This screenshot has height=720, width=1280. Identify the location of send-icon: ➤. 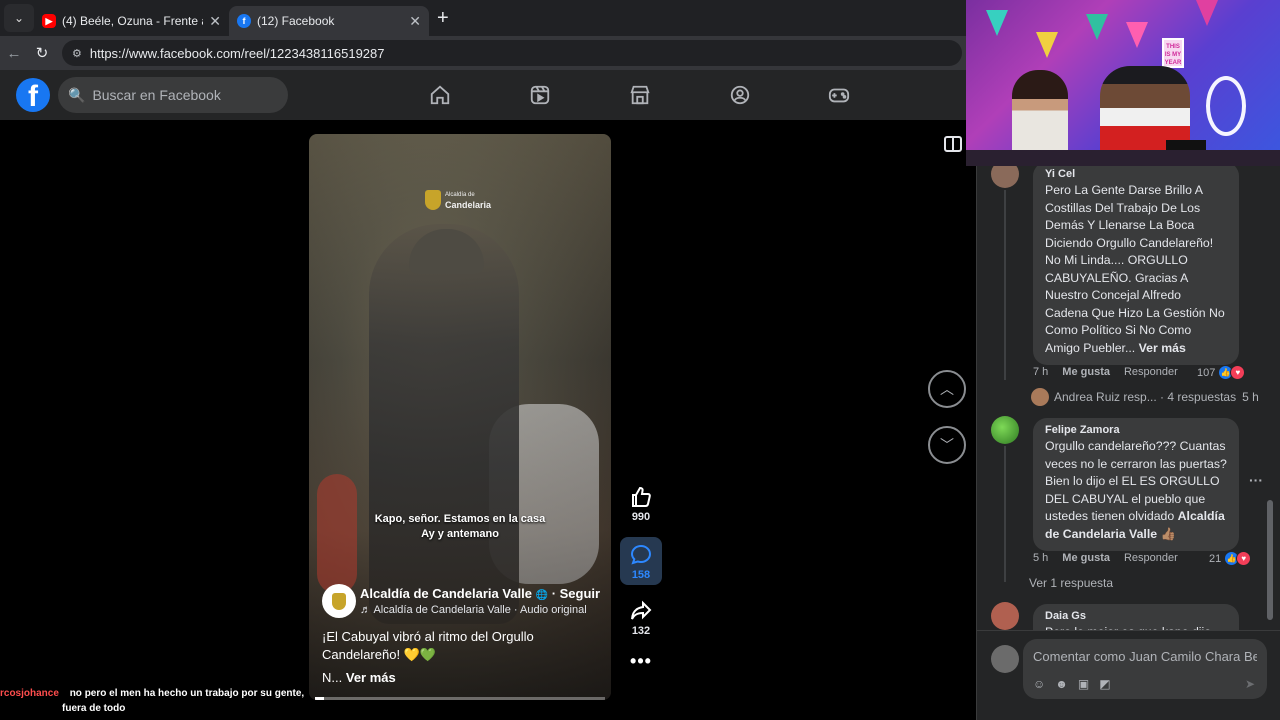
(1250, 684).